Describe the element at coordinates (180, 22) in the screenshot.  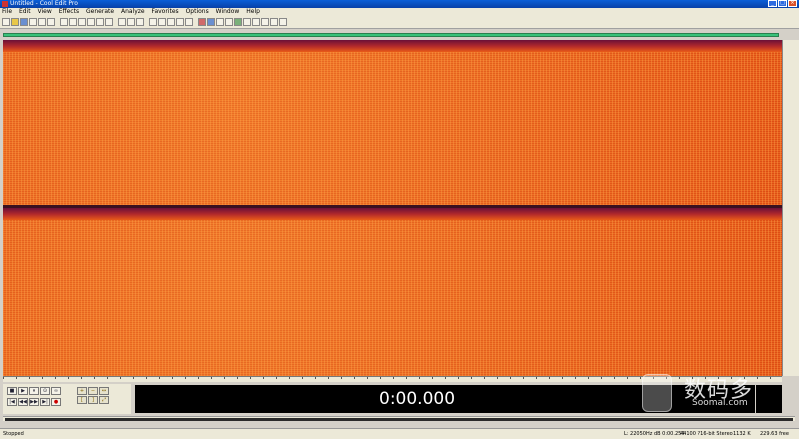
I see `reverse-icon` at that location.